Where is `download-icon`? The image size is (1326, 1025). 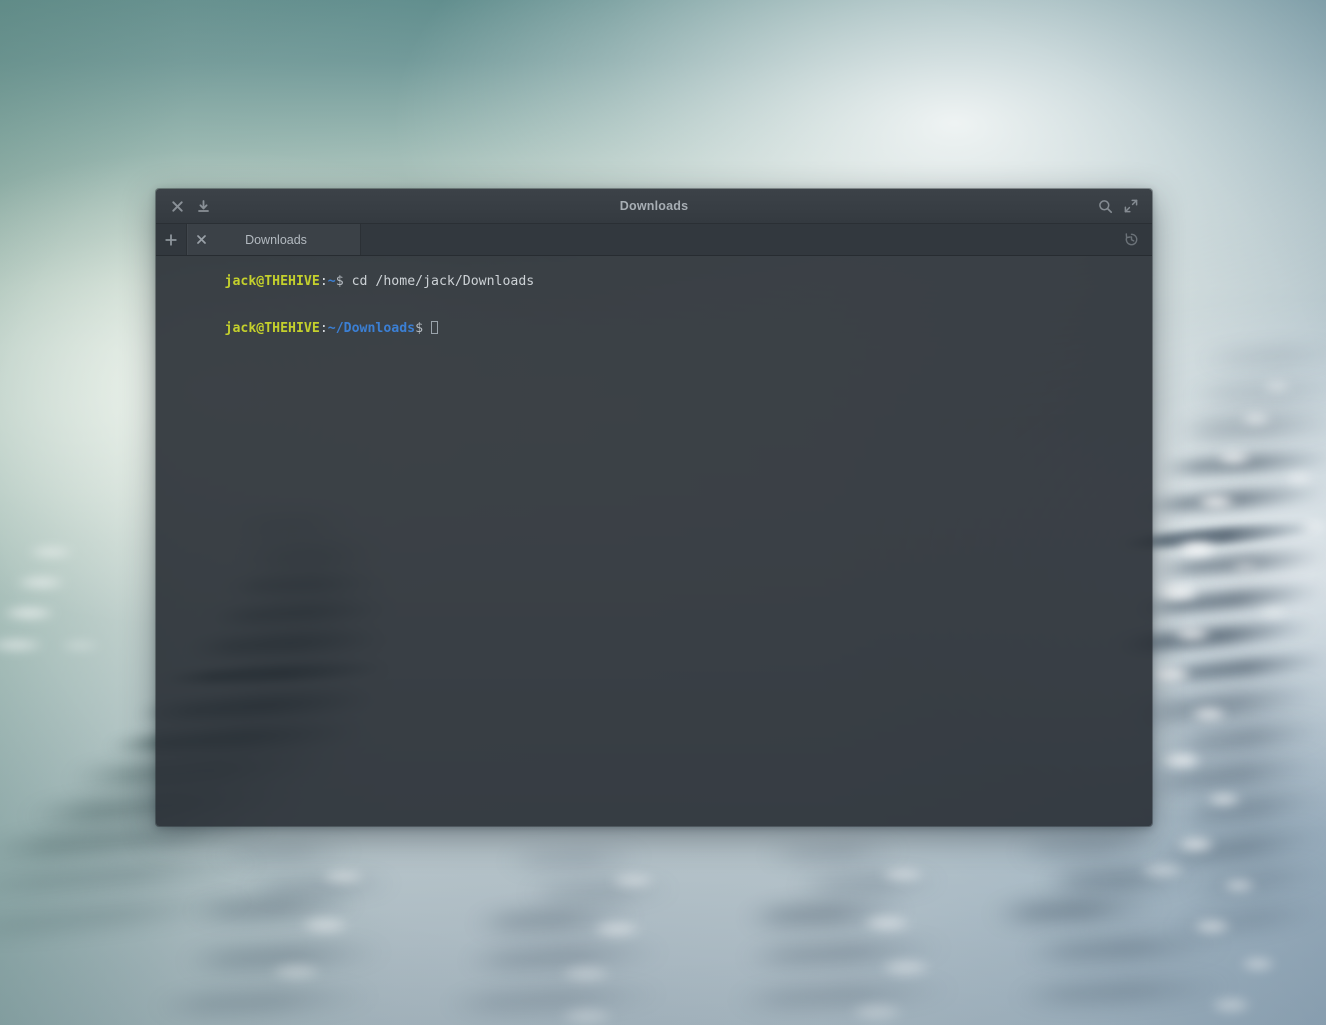 download-icon is located at coordinates (203, 206).